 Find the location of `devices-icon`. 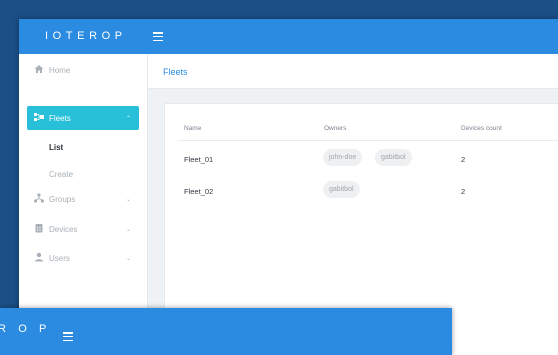

devices-icon is located at coordinates (39, 228).